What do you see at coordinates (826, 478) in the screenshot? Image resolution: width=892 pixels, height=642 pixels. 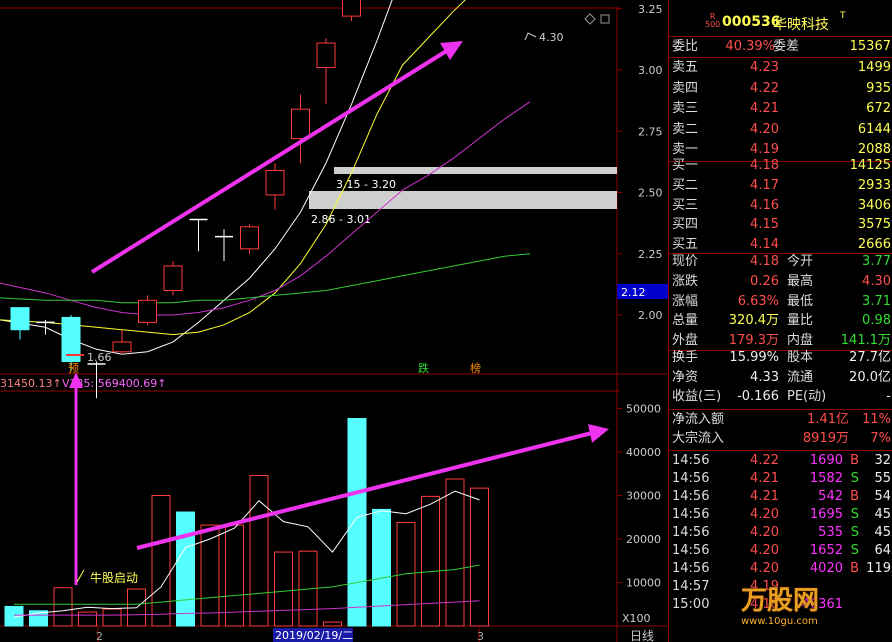 I see `trade-volume: 1582` at bounding box center [826, 478].